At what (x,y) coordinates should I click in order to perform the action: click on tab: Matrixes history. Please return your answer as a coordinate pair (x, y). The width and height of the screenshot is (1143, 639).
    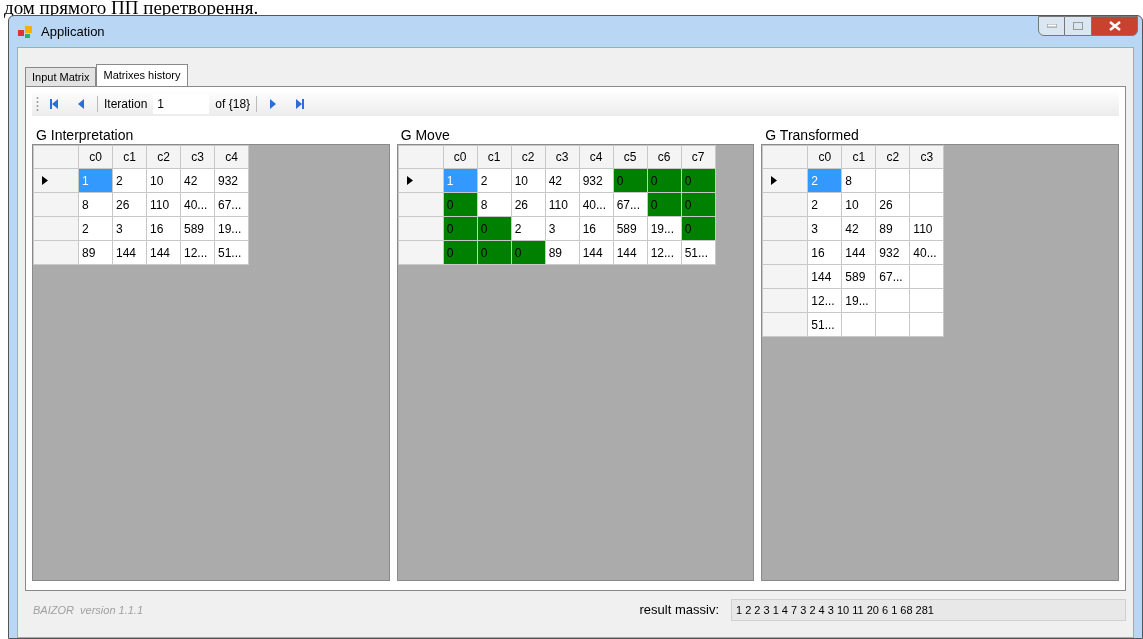
    Looking at the image, I should click on (142, 75).